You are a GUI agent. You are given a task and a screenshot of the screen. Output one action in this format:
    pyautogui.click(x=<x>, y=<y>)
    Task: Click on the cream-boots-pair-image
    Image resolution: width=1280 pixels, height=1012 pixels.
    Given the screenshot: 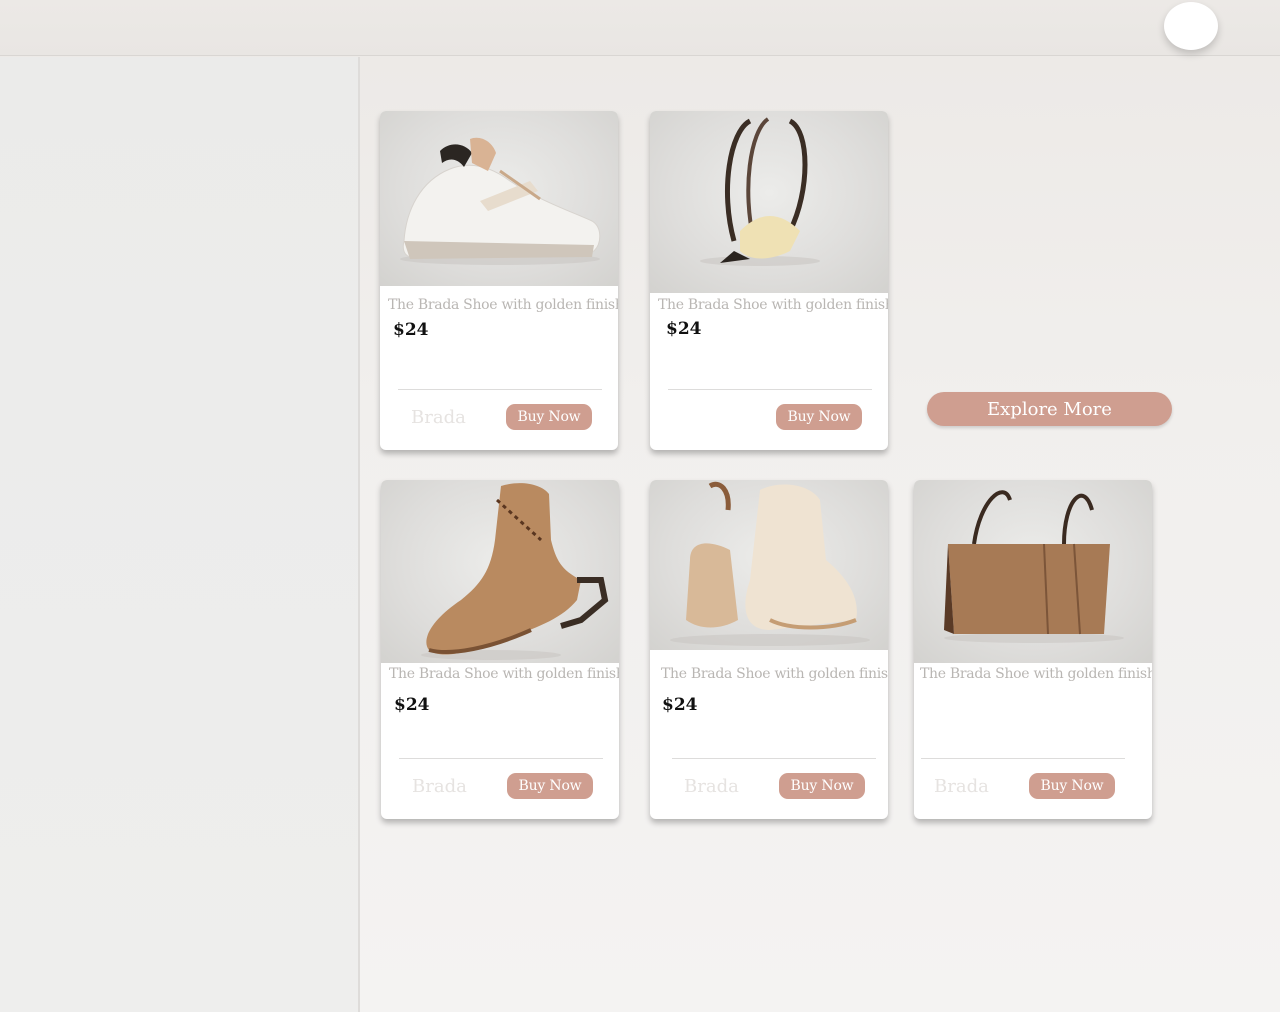 What is the action you would take?
    pyautogui.click(x=770, y=563)
    